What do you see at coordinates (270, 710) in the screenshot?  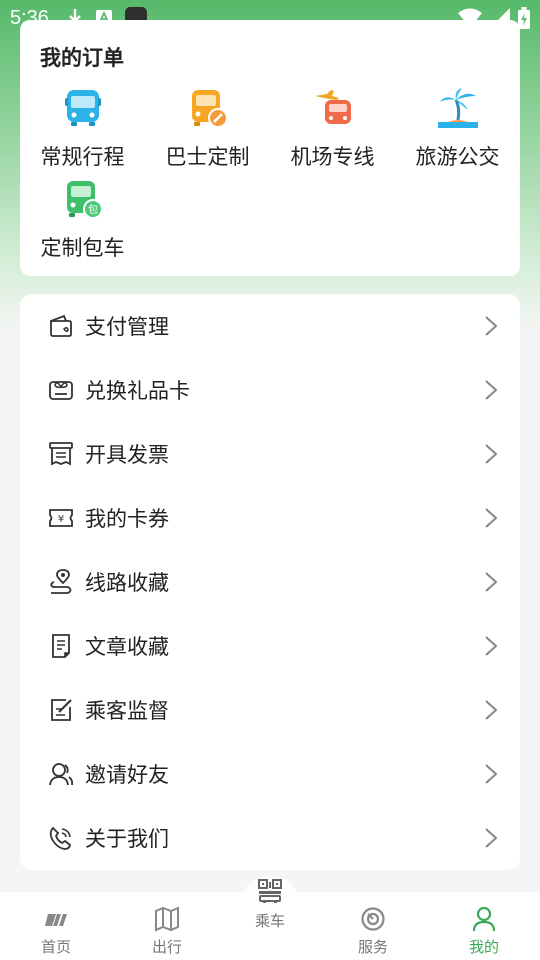 I see `menu-passenger-supervision: 乘客监督` at bounding box center [270, 710].